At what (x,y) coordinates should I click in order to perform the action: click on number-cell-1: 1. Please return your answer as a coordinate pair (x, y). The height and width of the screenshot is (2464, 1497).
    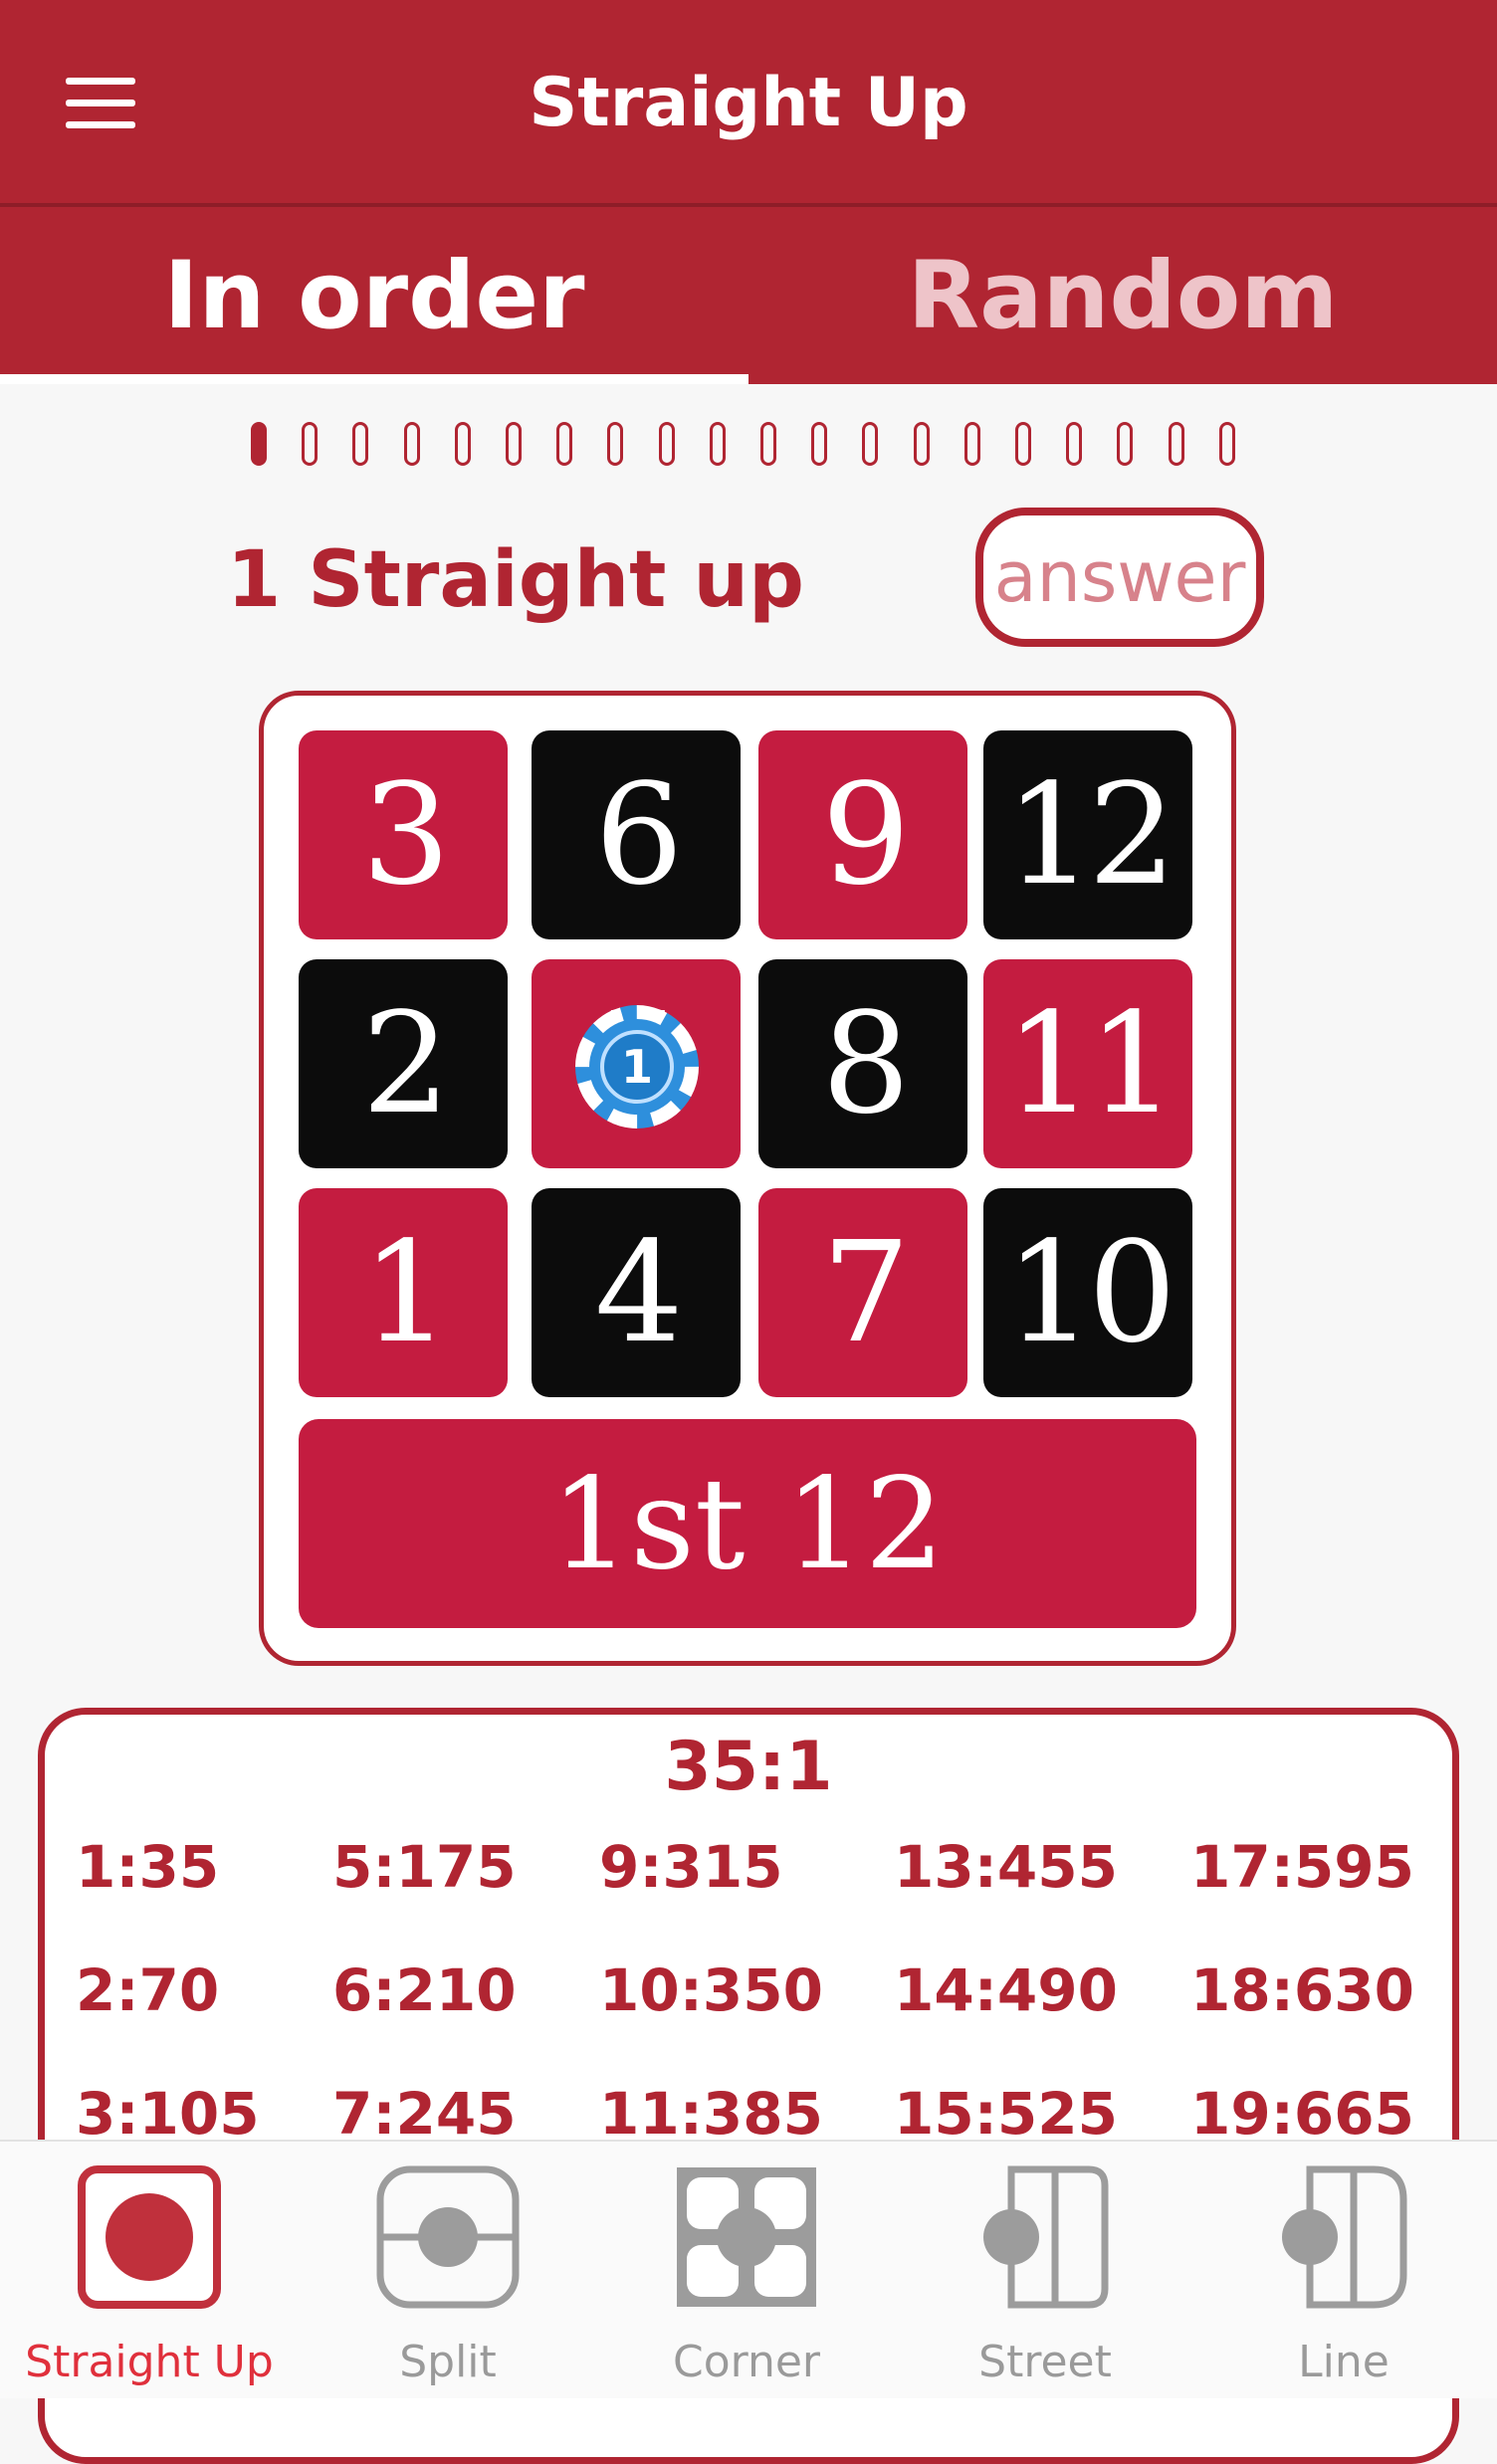
    Looking at the image, I should click on (403, 1292).